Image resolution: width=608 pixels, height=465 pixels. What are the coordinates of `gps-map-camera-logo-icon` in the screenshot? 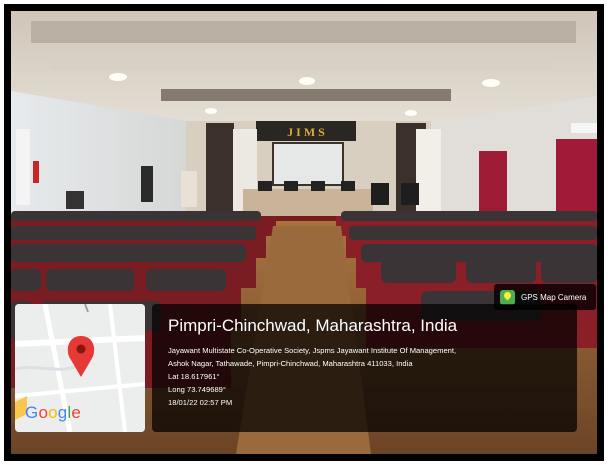 It's located at (507, 297).